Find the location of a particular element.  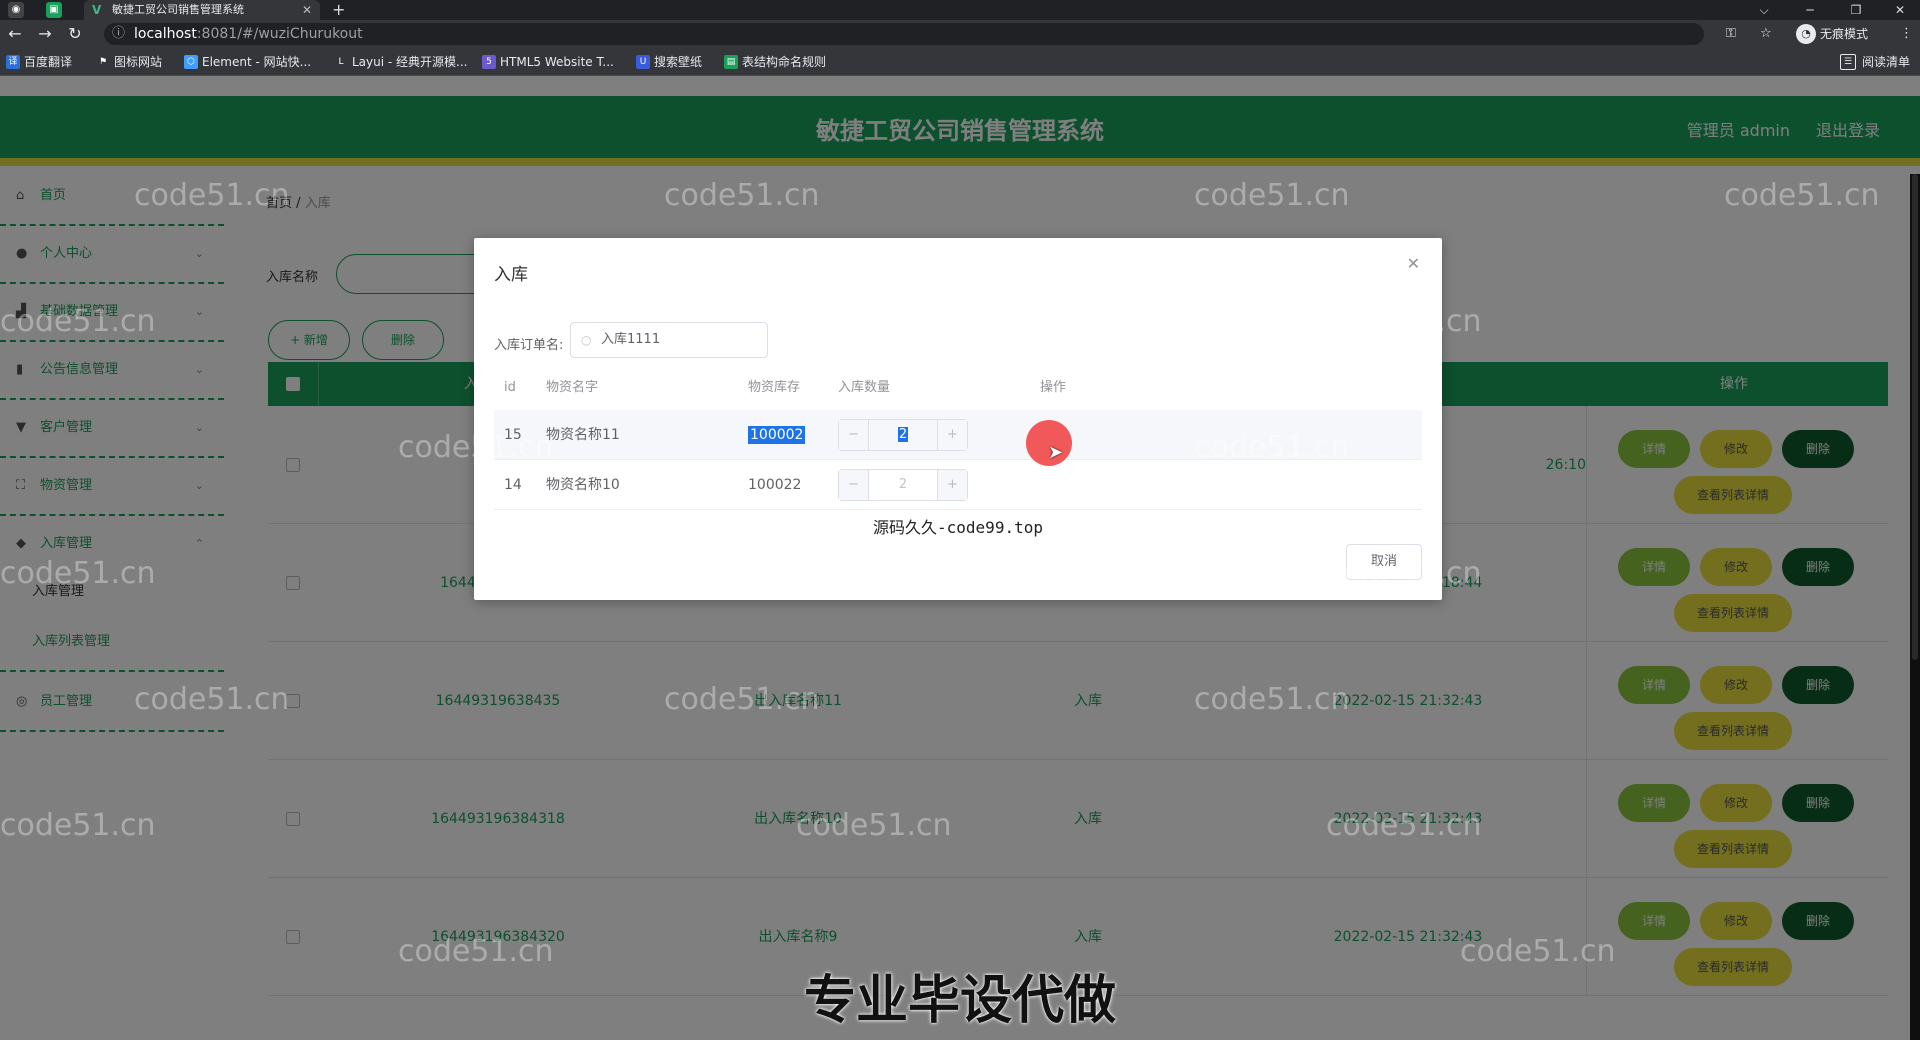

back-icon: ← is located at coordinates (15, 34).